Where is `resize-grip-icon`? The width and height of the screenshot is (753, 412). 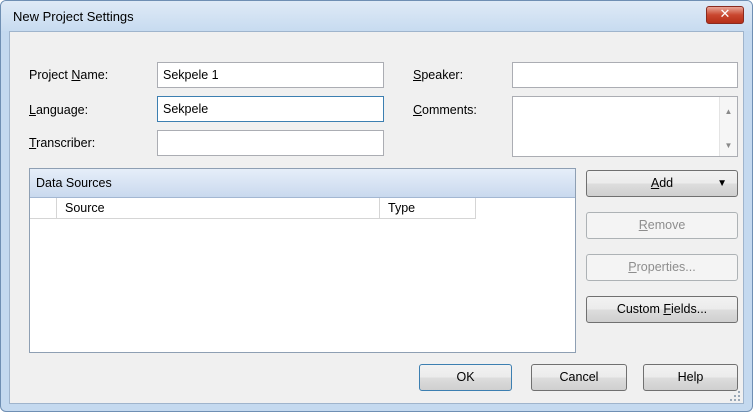
resize-grip-icon is located at coordinates (735, 396).